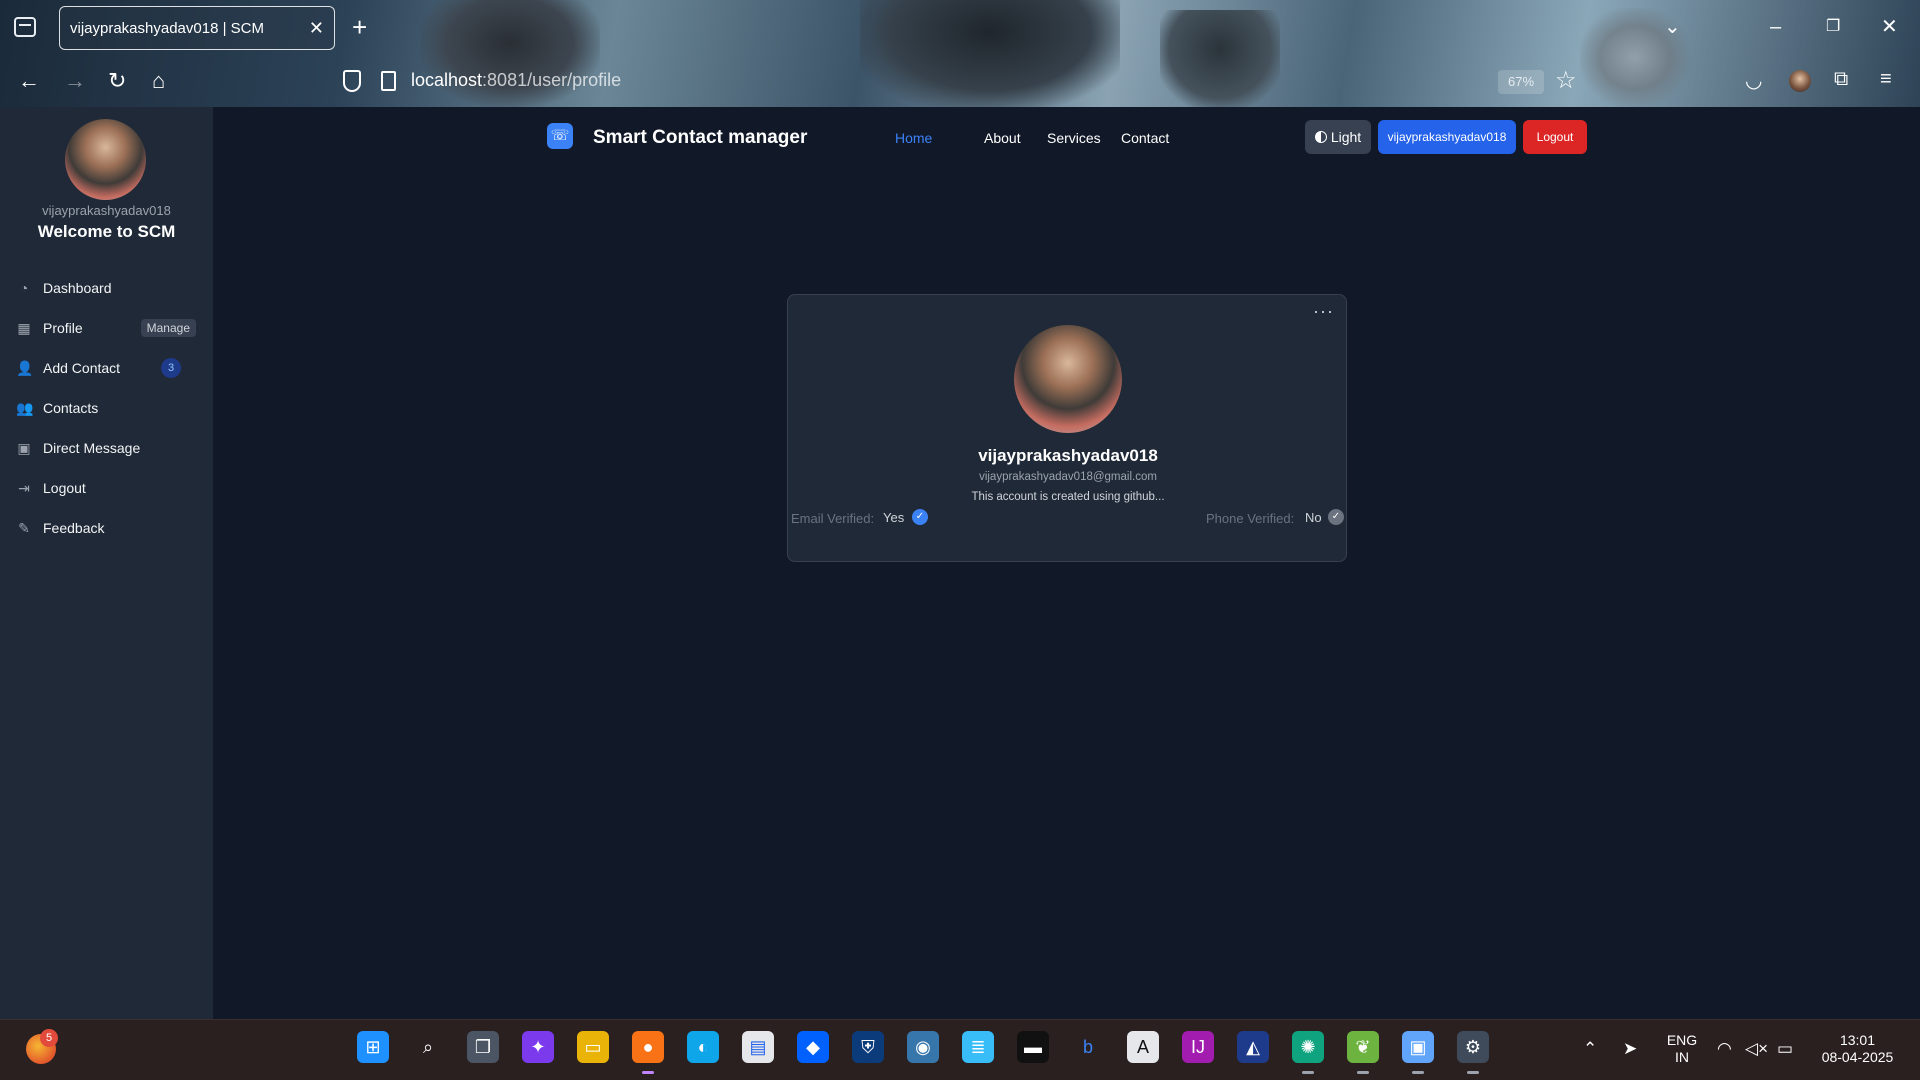 The height and width of the screenshot is (1080, 1920). What do you see at coordinates (1088, 1047) in the screenshot?
I see `bing-icon: b` at bounding box center [1088, 1047].